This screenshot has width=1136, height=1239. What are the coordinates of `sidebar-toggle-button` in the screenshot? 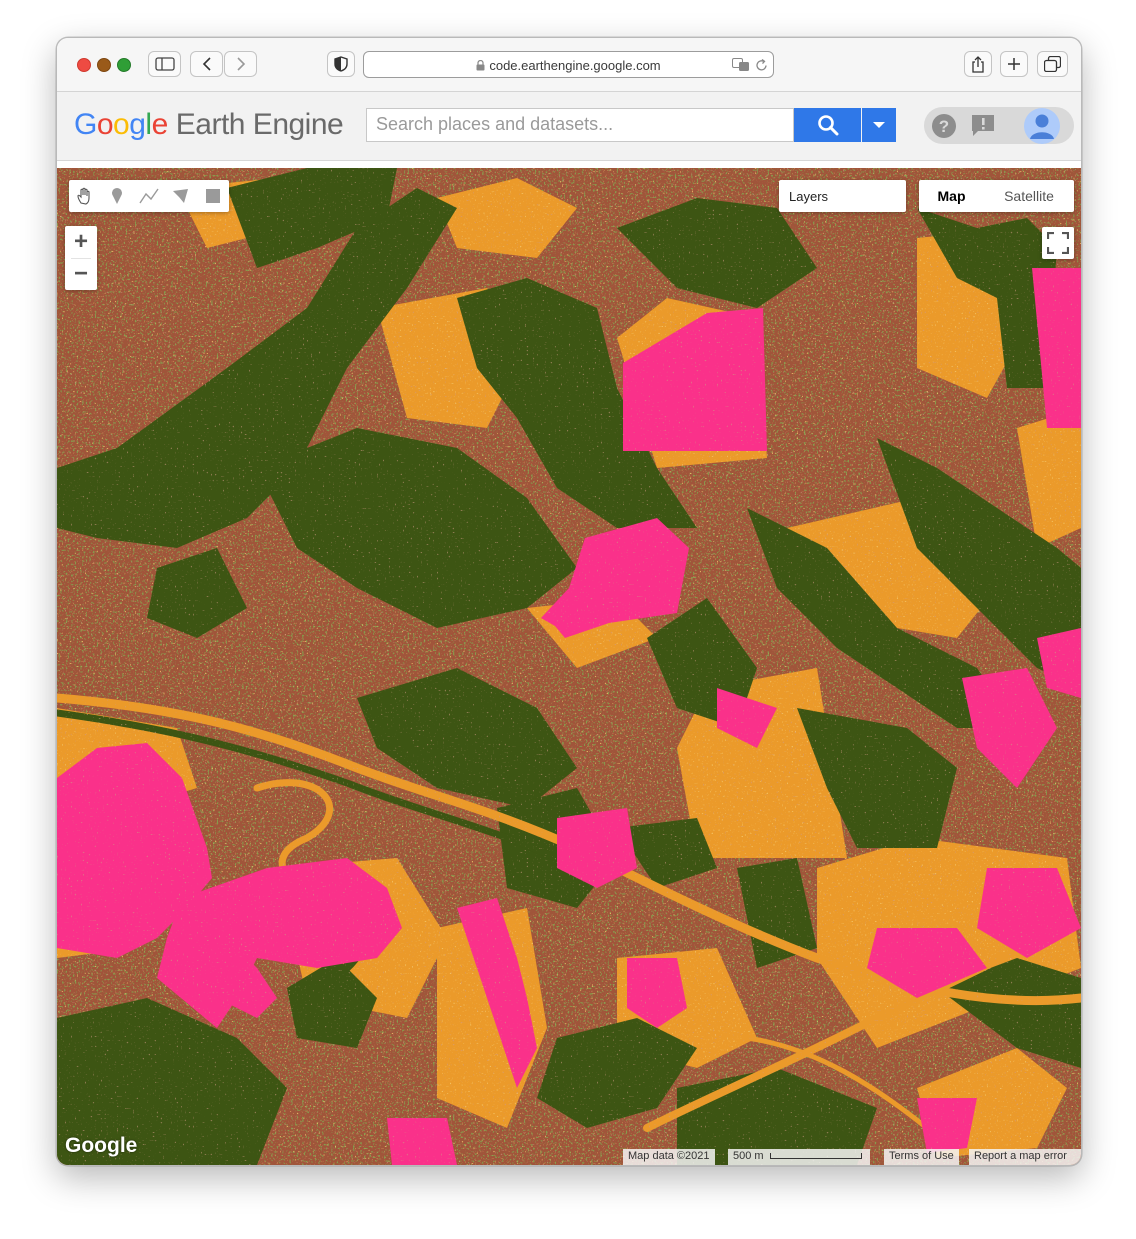 It's located at (164, 64).